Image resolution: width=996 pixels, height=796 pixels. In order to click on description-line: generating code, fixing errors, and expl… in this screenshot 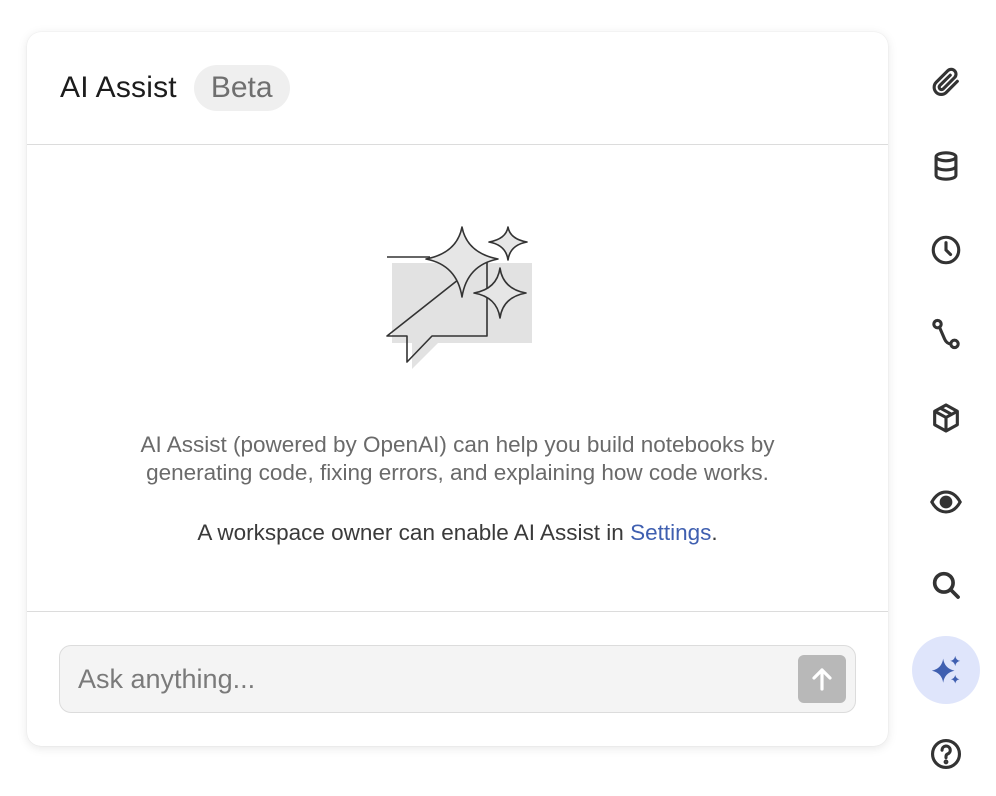, I will do `click(457, 472)`.